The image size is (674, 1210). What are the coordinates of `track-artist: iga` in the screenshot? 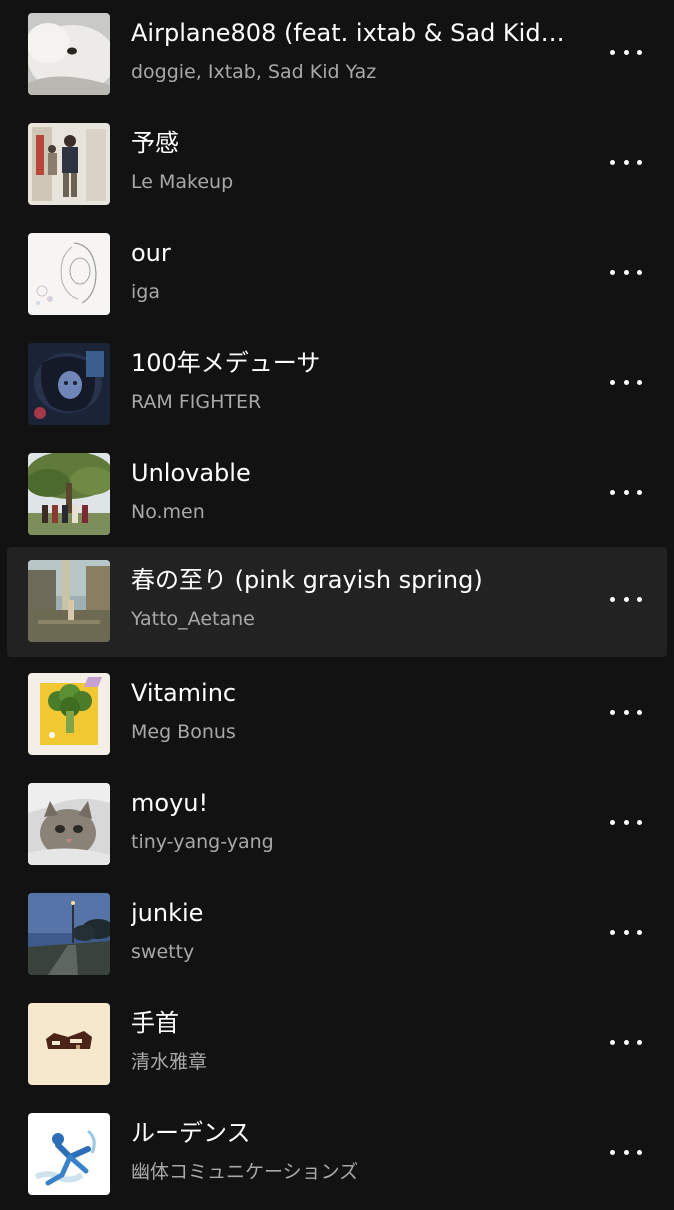 It's located at (145, 292).